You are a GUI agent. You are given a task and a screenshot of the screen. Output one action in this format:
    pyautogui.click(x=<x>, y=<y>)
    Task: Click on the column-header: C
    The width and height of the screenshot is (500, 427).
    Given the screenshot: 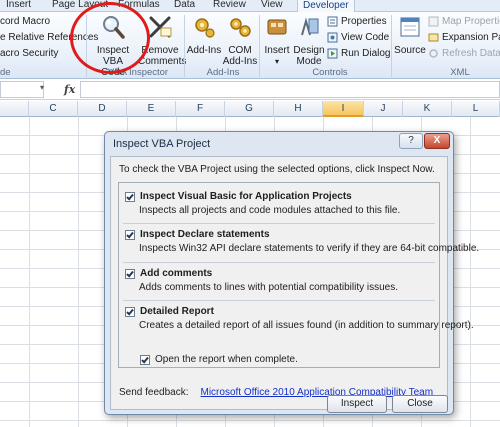 What is the action you would take?
    pyautogui.click(x=53, y=109)
    